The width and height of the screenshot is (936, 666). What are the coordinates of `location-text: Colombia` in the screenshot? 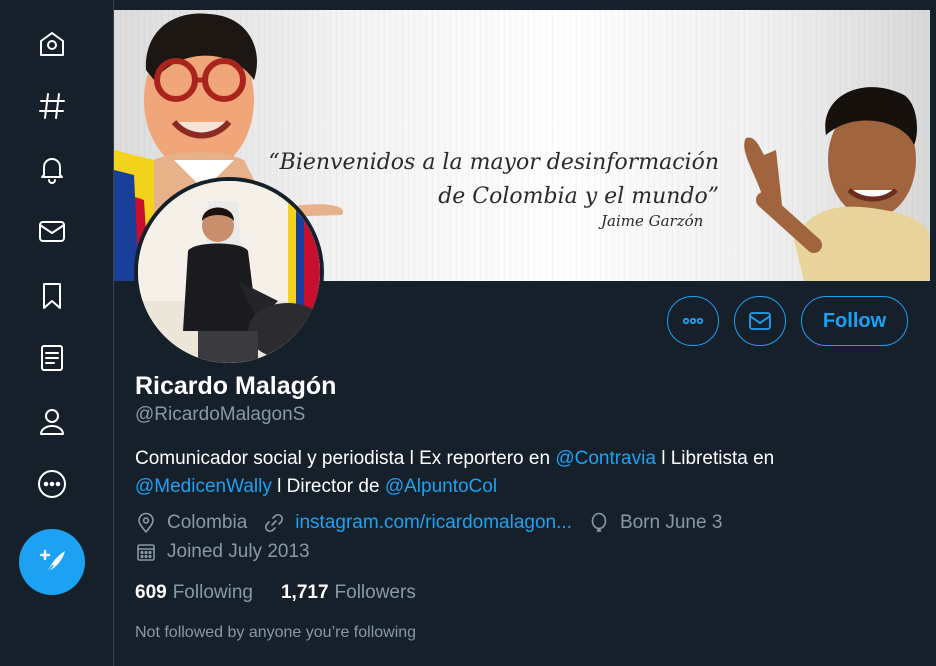 It's located at (207, 522).